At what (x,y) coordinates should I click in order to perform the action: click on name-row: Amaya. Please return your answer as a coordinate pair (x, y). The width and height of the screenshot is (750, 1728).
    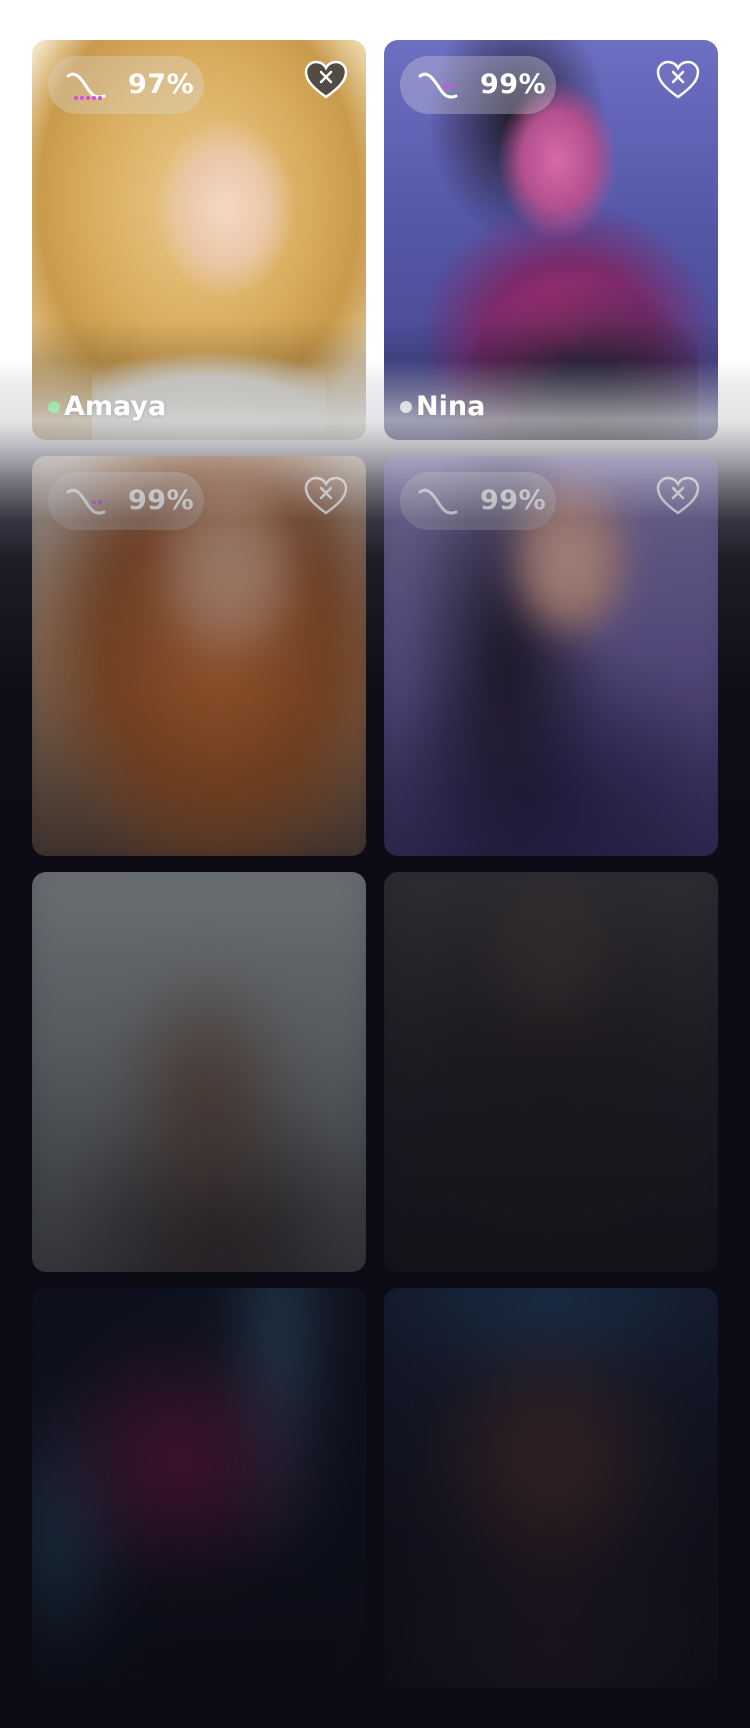
    Looking at the image, I should click on (107, 406).